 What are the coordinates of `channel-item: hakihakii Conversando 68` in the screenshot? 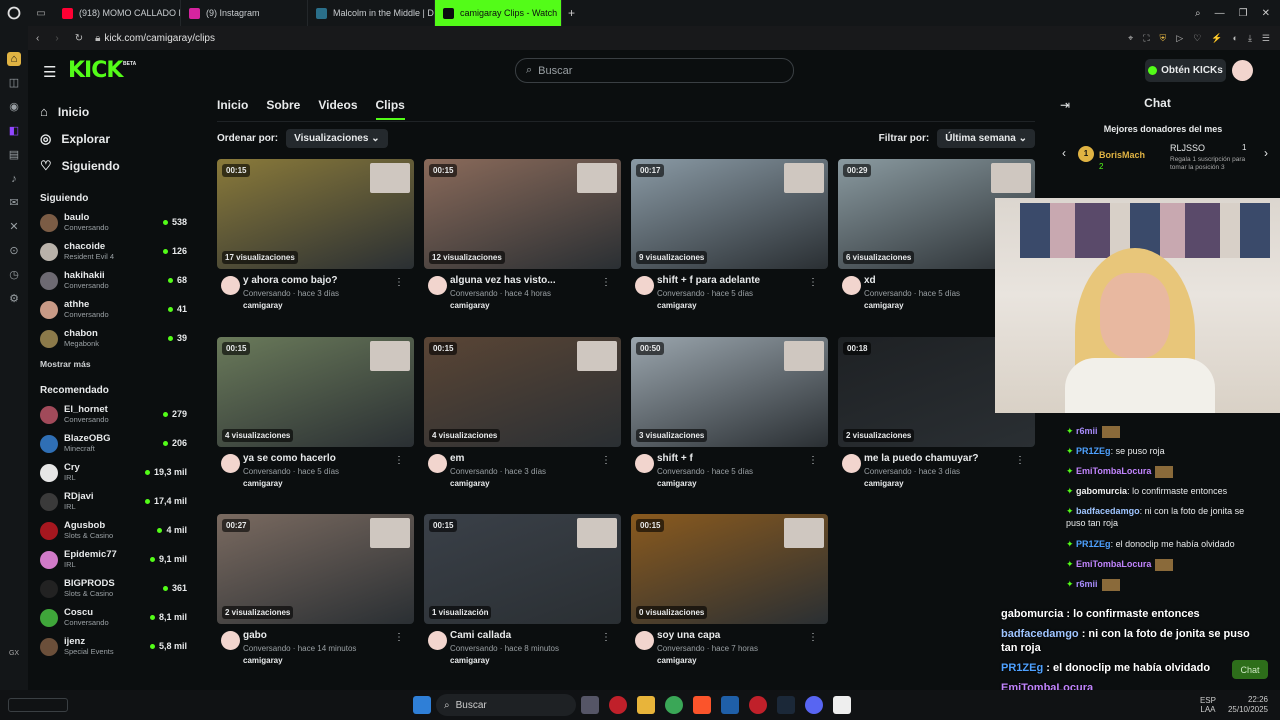 It's located at (111, 280).